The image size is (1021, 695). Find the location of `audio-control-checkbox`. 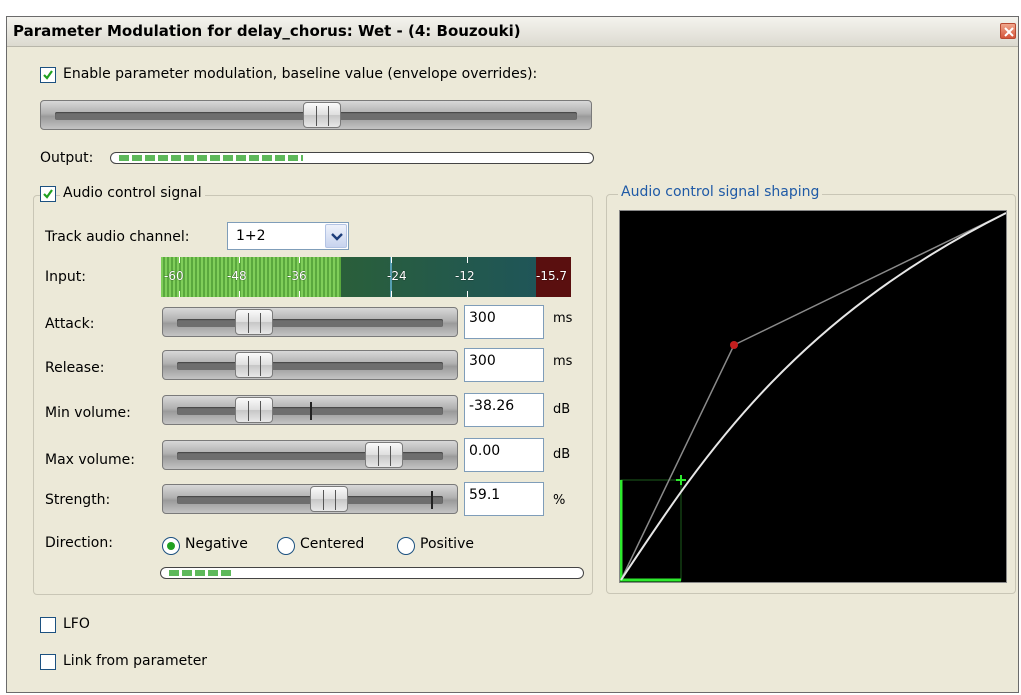

audio-control-checkbox is located at coordinates (48, 194).